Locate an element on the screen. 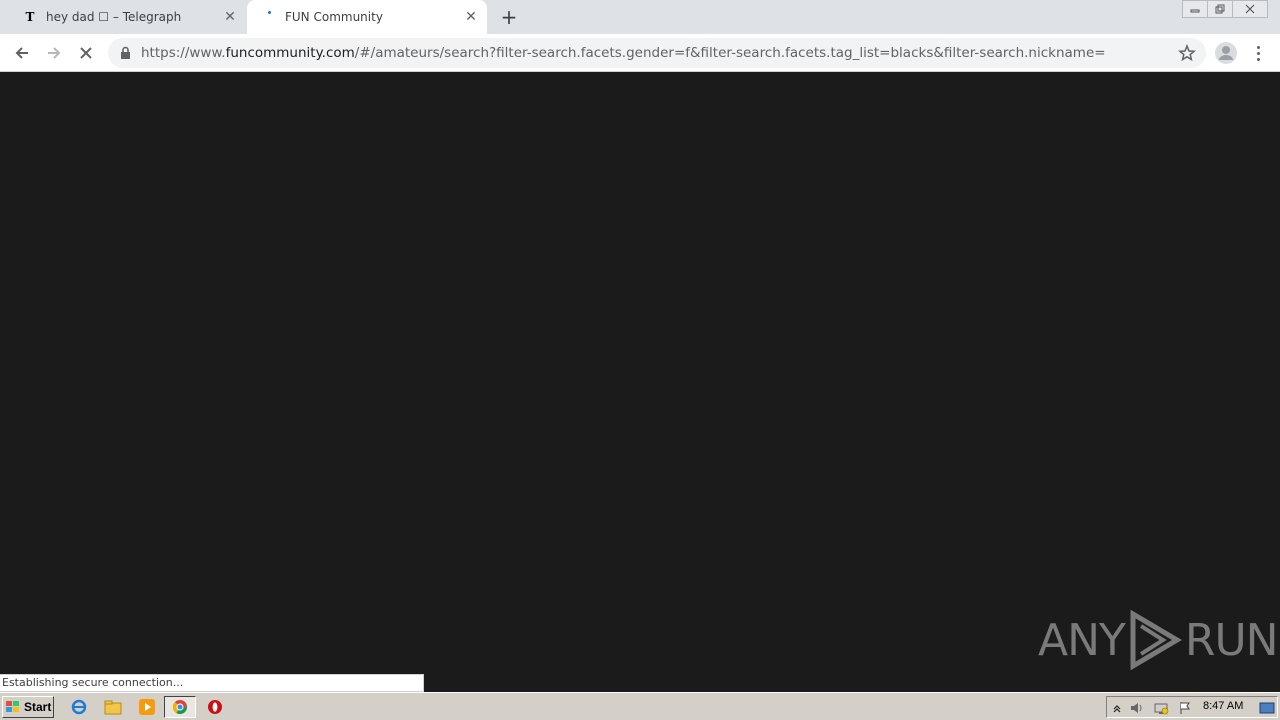 Image resolution: width=1280 pixels, height=720 pixels. tab-fun-community: FUN Community ✕ is located at coordinates (367, 17).